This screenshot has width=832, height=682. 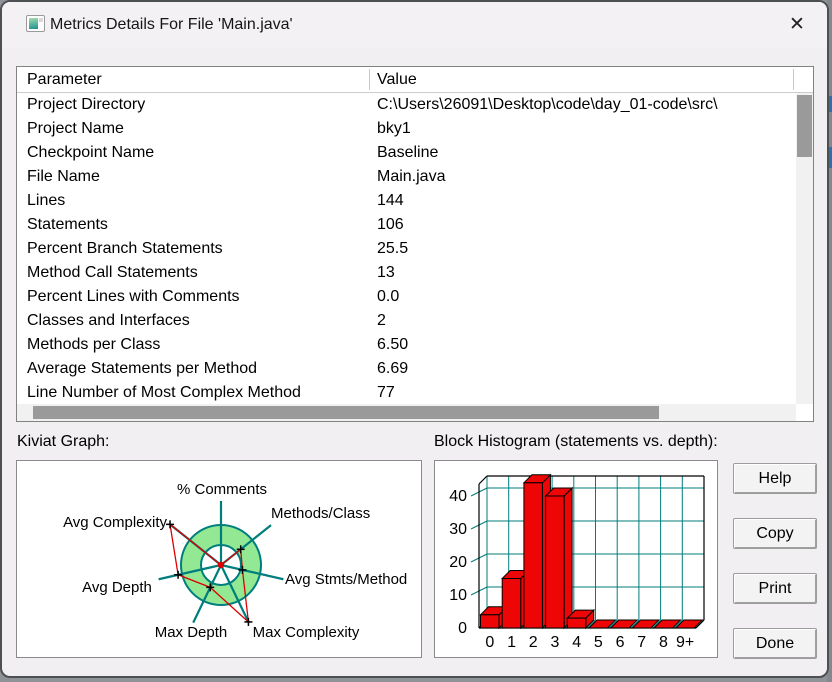 What do you see at coordinates (393, 248) in the screenshot?
I see `row-value: 25.5` at bounding box center [393, 248].